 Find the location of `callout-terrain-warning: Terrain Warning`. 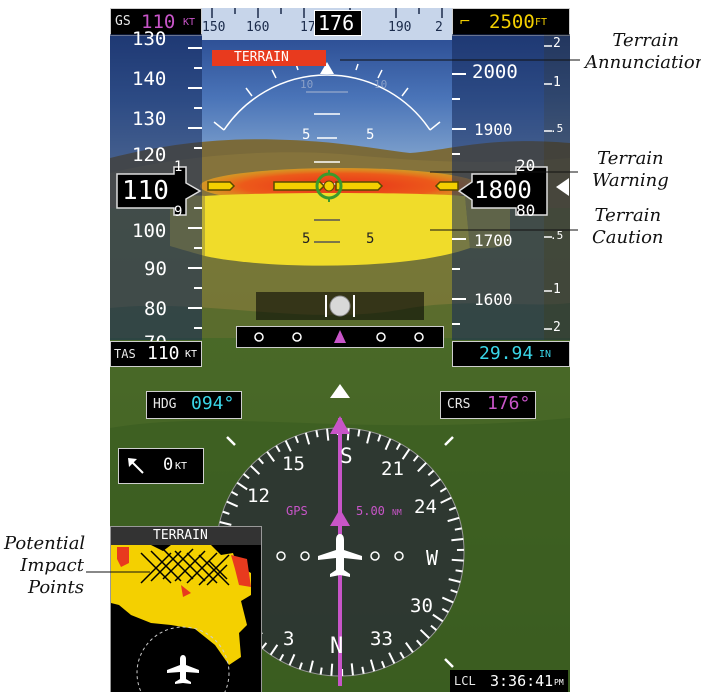

callout-terrain-warning: Terrain Warning is located at coordinates (630, 170).